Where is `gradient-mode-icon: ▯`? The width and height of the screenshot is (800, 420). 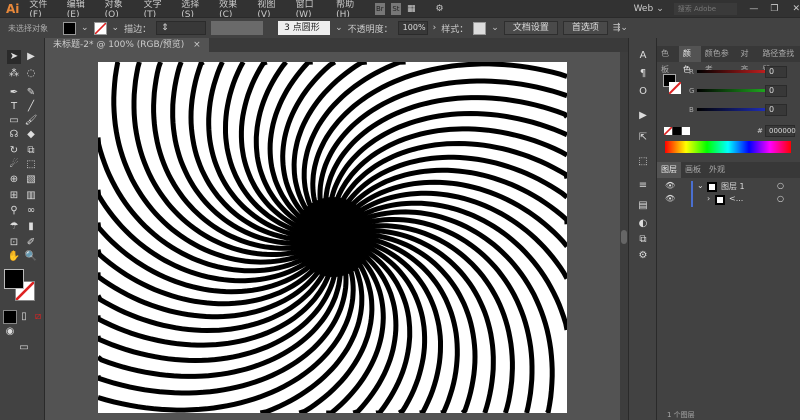 gradient-mode-icon: ▯ is located at coordinates (24, 317).